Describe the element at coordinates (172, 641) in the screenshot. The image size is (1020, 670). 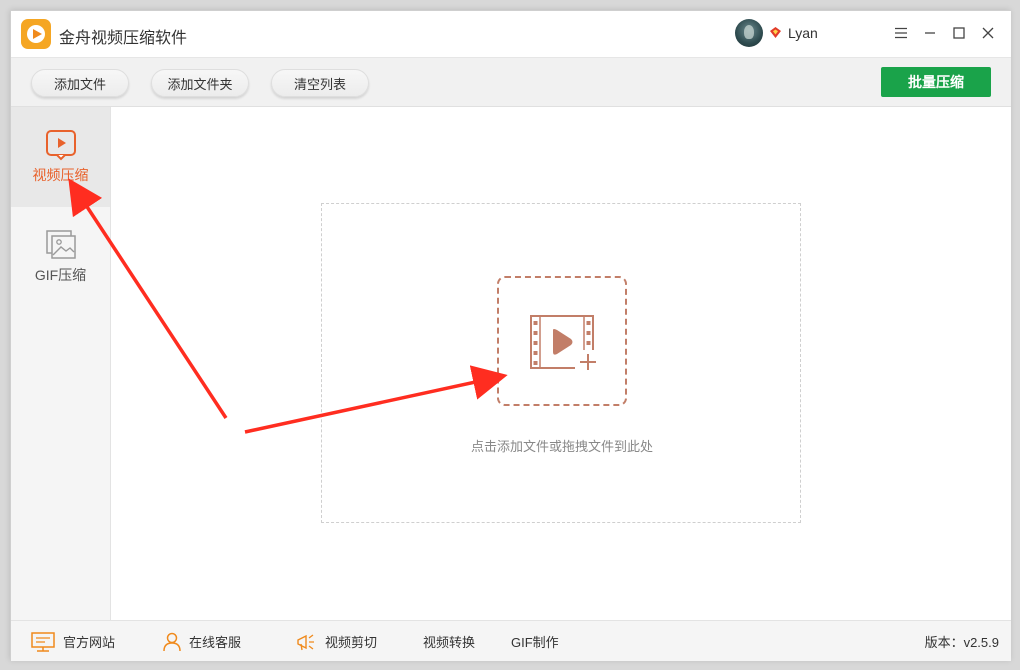
I see `user-icon` at that location.